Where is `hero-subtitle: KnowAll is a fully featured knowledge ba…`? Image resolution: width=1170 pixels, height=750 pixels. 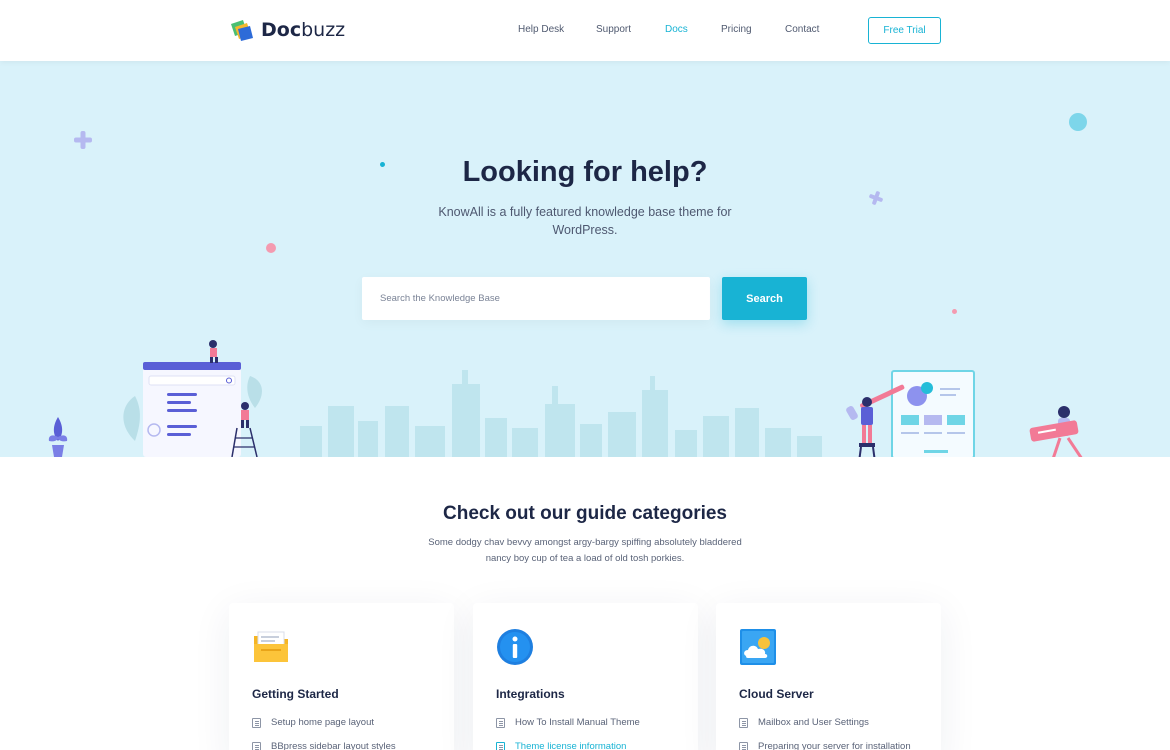 hero-subtitle: KnowAll is a fully featured knowledge ba… is located at coordinates (585, 221).